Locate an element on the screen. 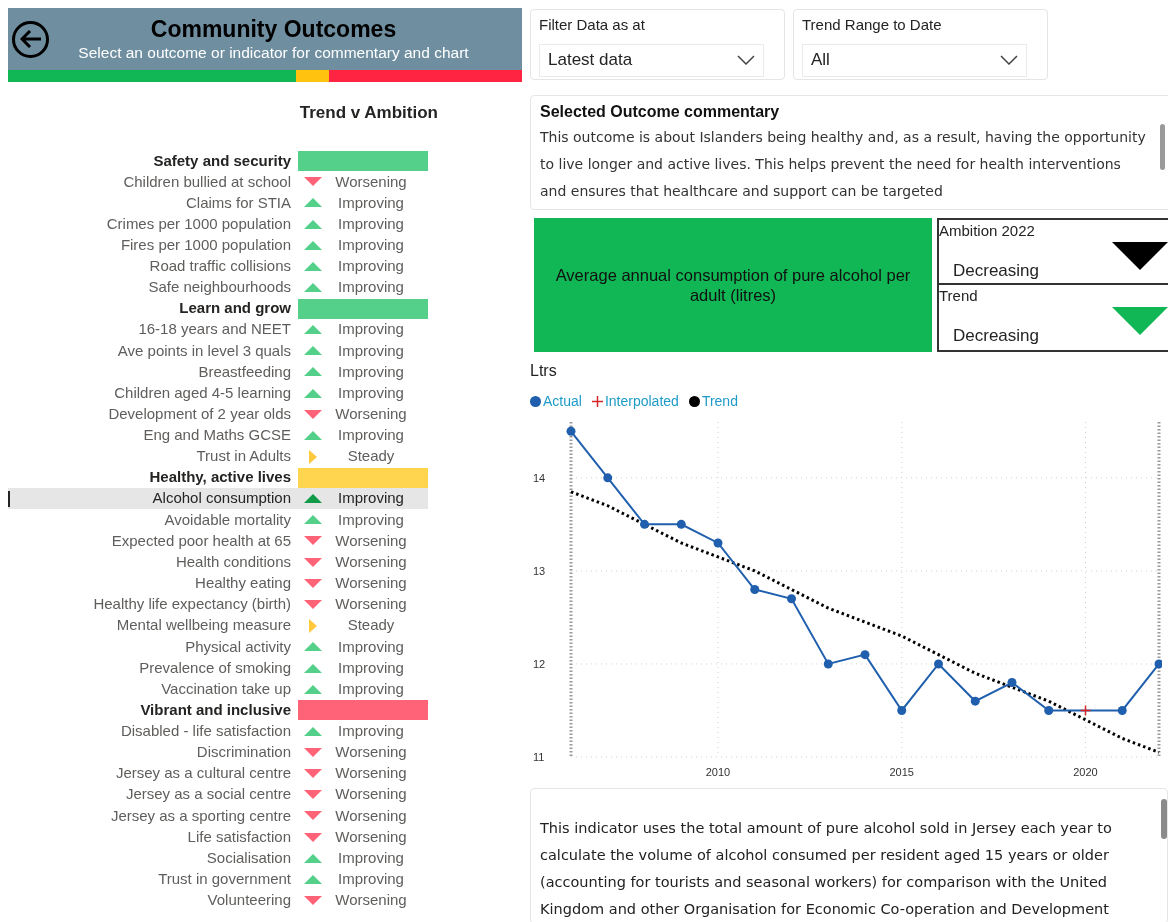  indicator-label: Healthy eating is located at coordinates (243, 583).